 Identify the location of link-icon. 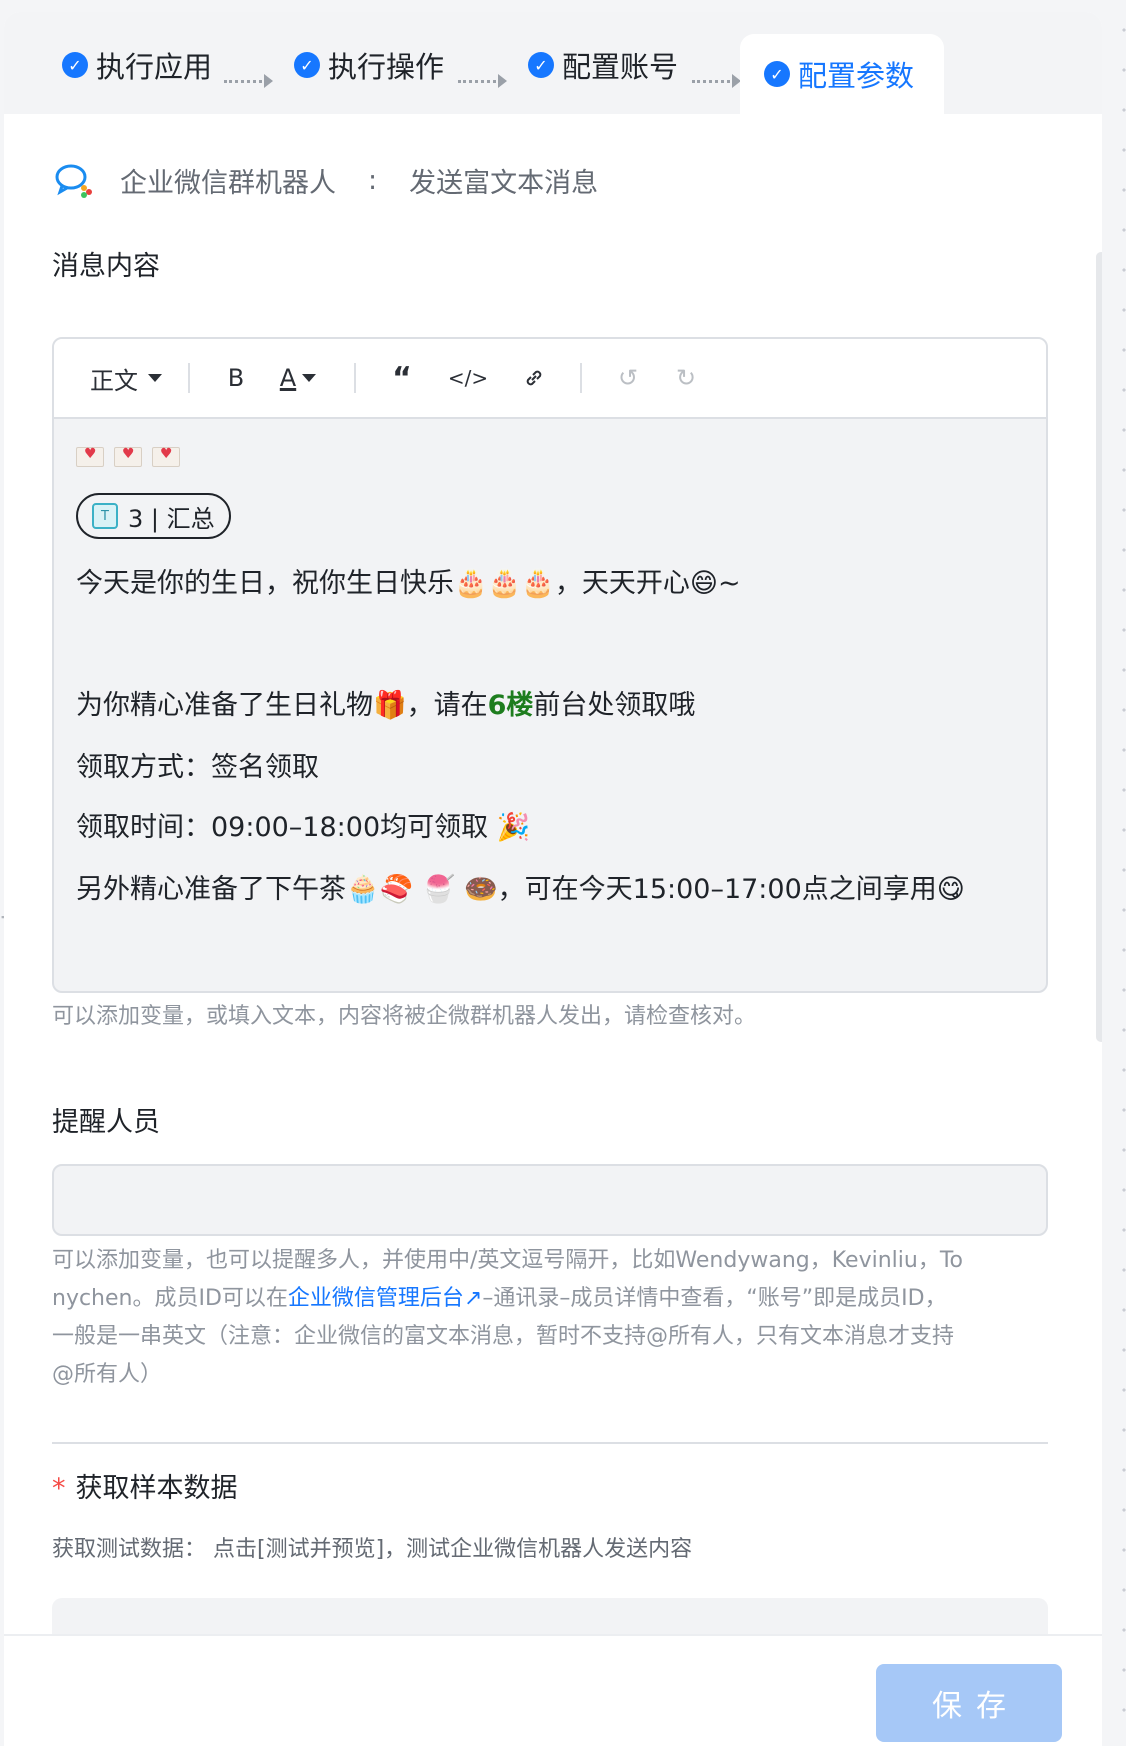
(534, 378).